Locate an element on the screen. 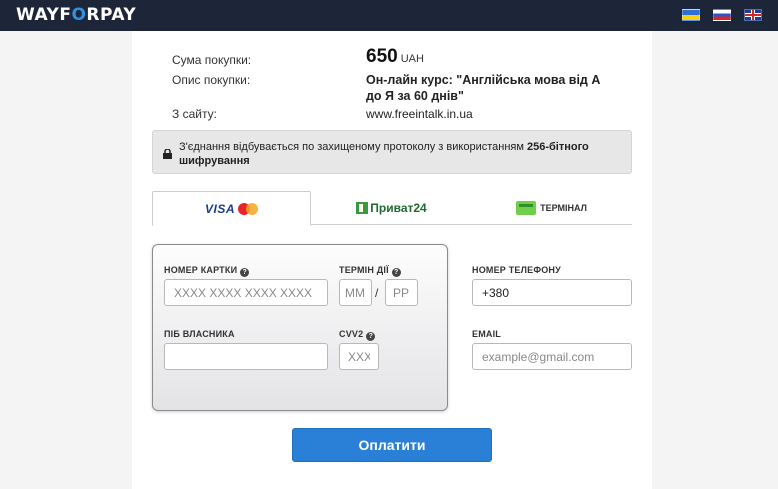  privat24-icon is located at coordinates (362, 208).